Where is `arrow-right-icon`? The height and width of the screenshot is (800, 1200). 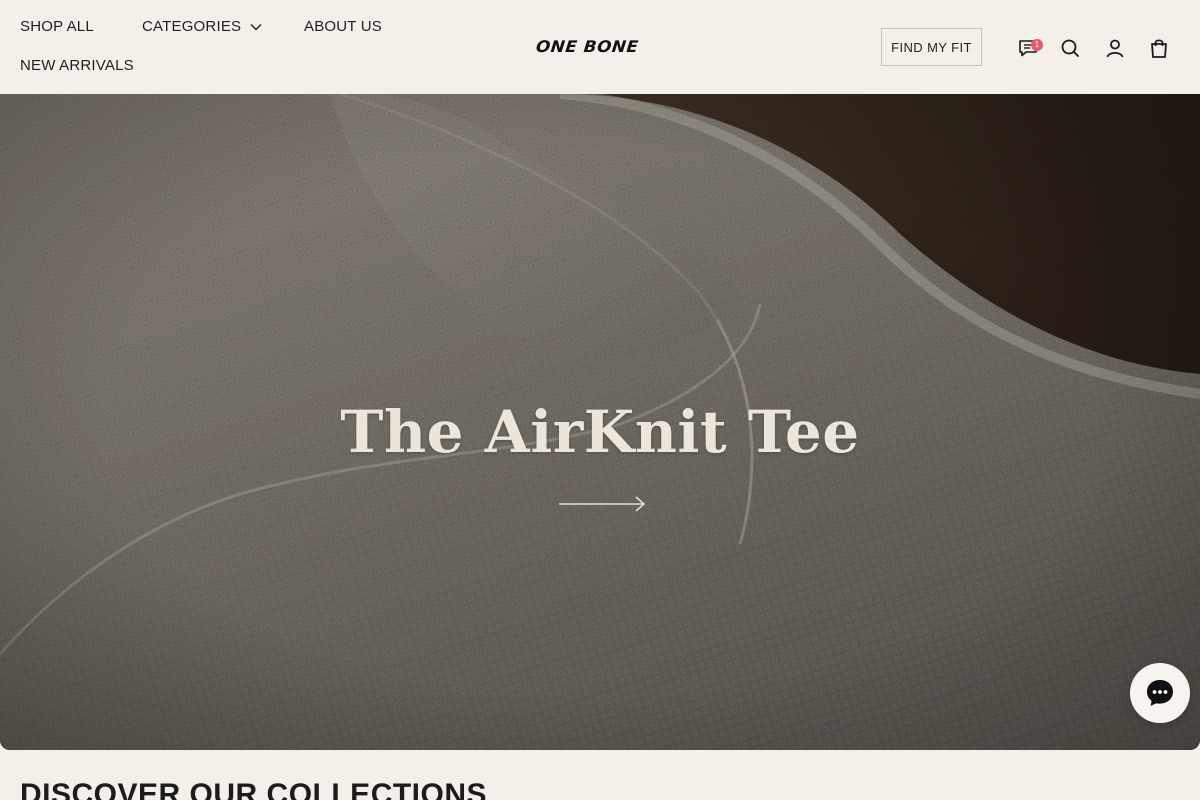 arrow-right-icon is located at coordinates (602, 504).